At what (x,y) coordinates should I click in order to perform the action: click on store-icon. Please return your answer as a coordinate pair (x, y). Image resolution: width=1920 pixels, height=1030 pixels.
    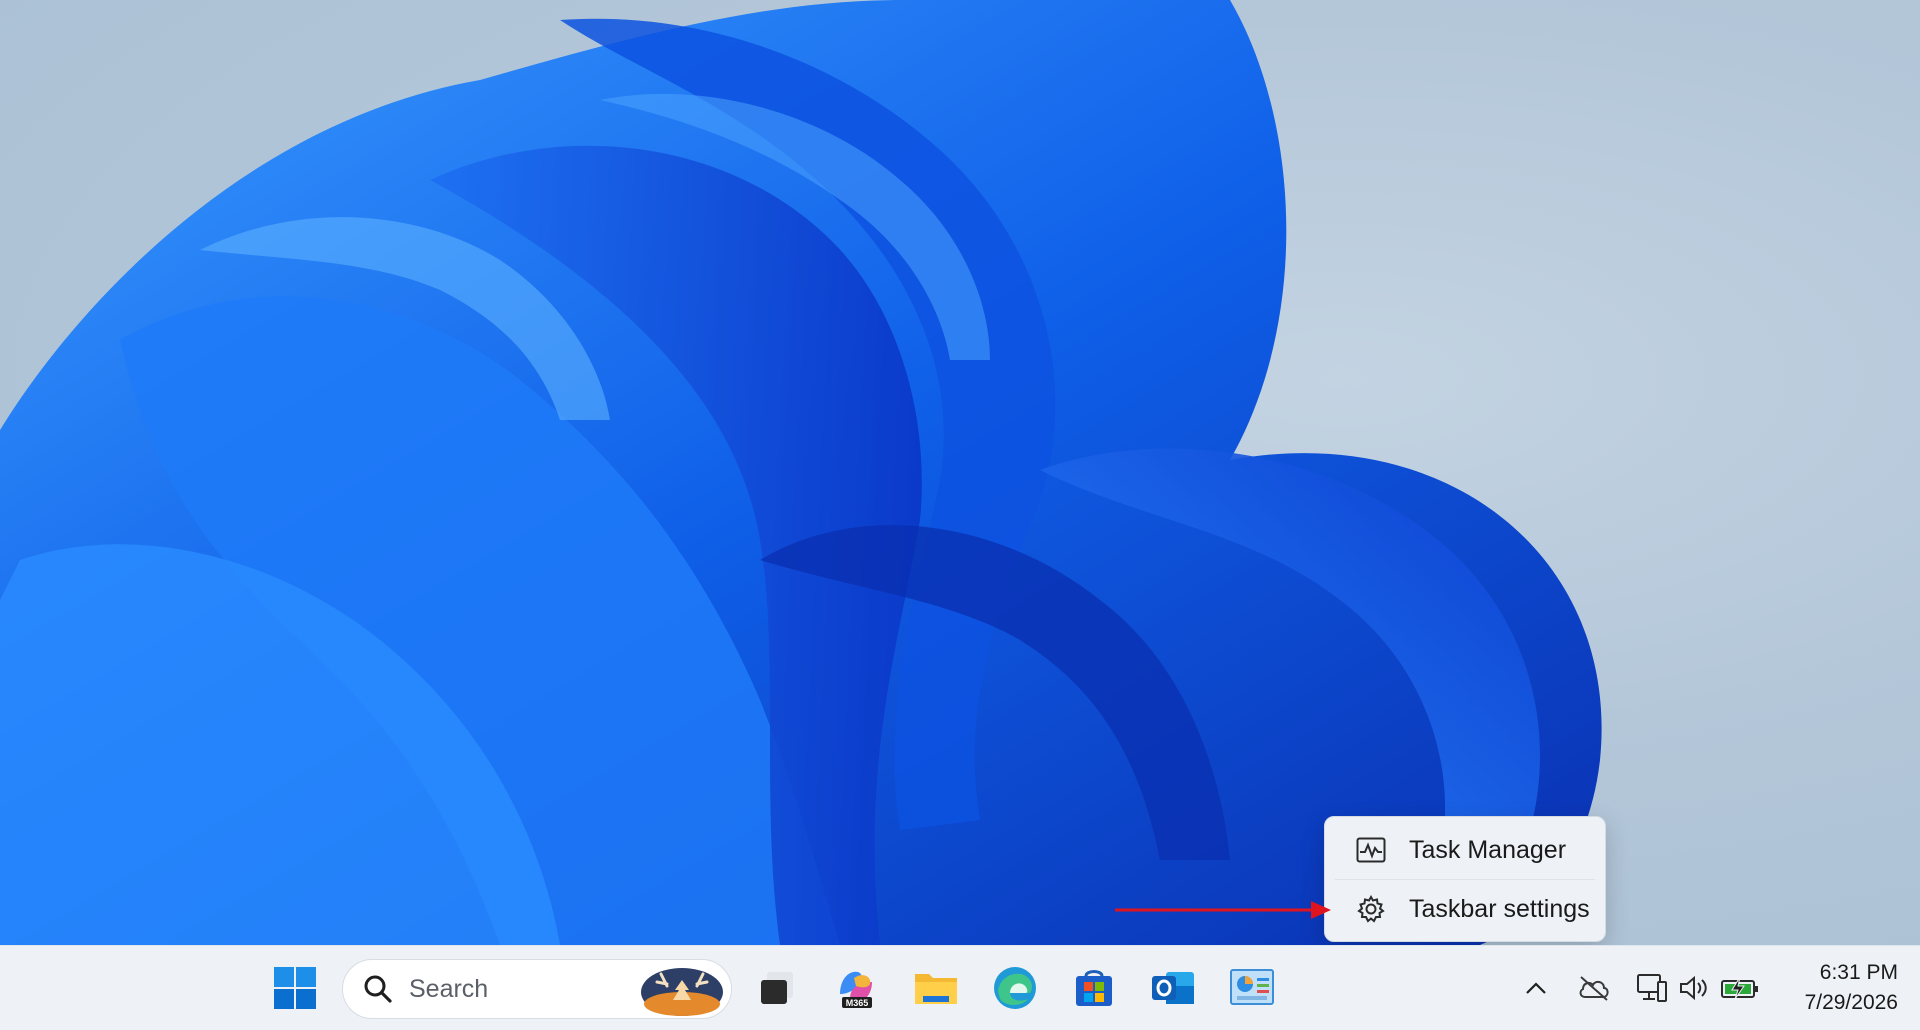
    Looking at the image, I should click on (1094, 988).